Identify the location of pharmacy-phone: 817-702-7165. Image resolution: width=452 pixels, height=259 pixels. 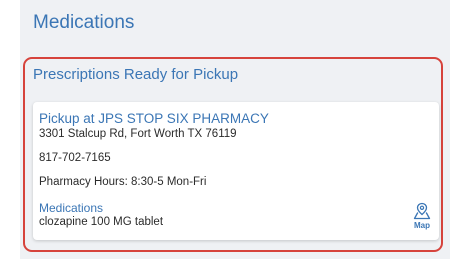
(75, 158).